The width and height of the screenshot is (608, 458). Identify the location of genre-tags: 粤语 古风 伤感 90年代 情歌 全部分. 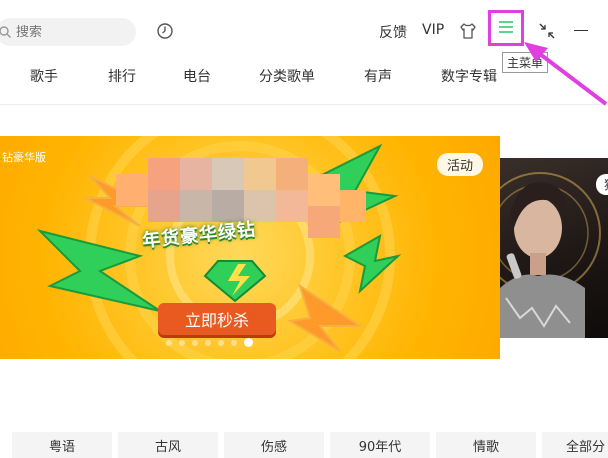
(304, 445).